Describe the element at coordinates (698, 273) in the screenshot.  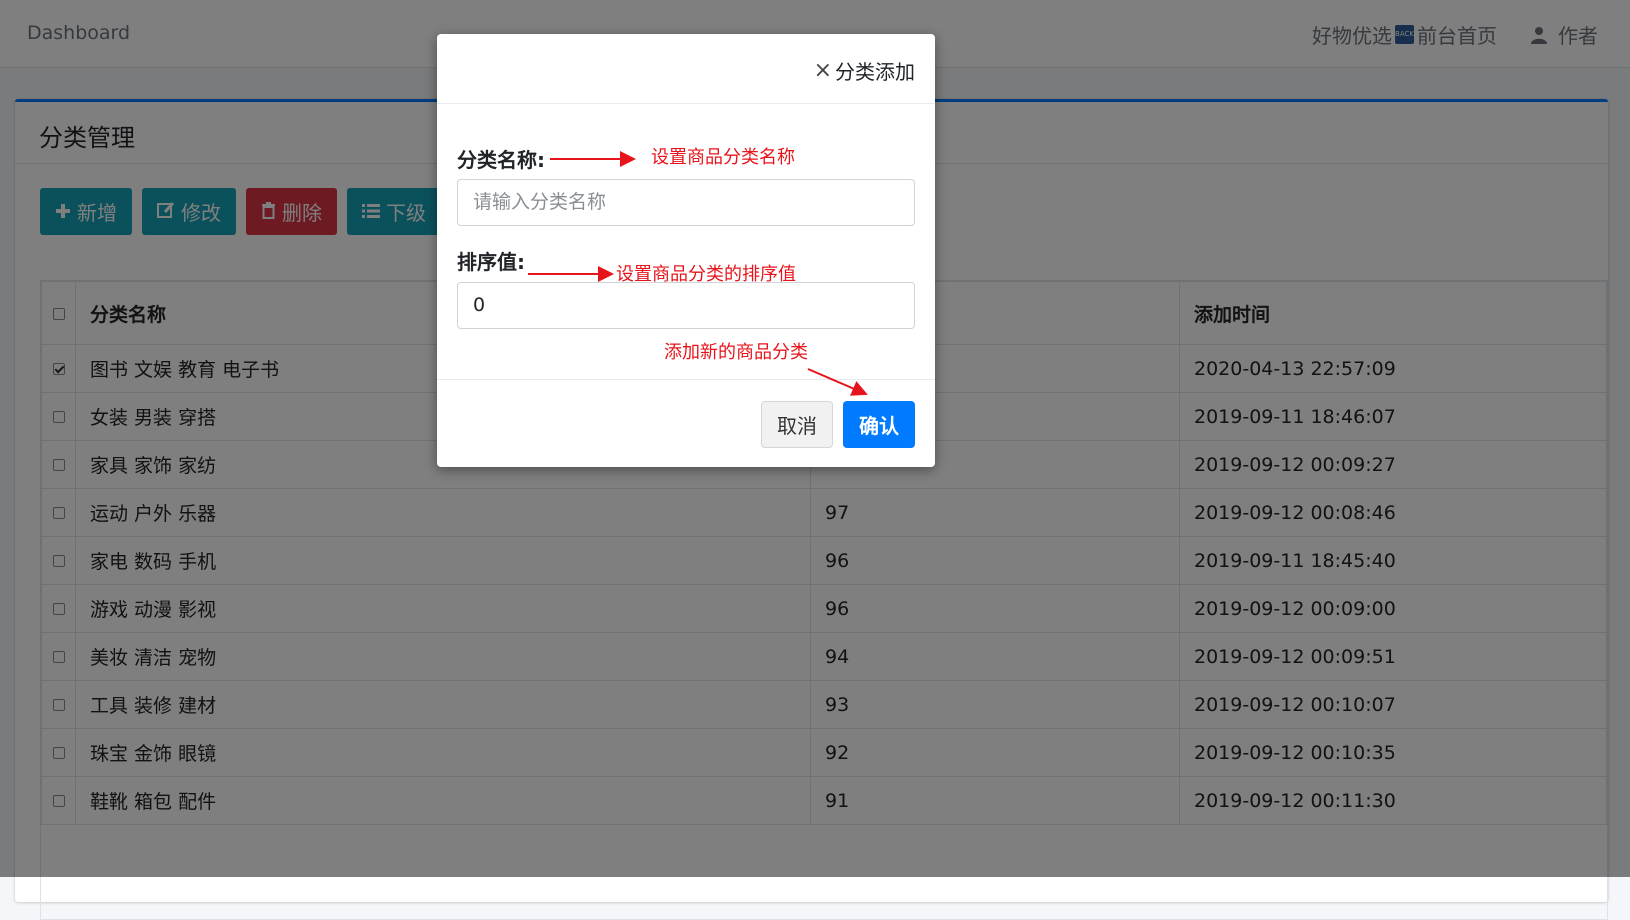
I see `annotation-arrows` at that location.